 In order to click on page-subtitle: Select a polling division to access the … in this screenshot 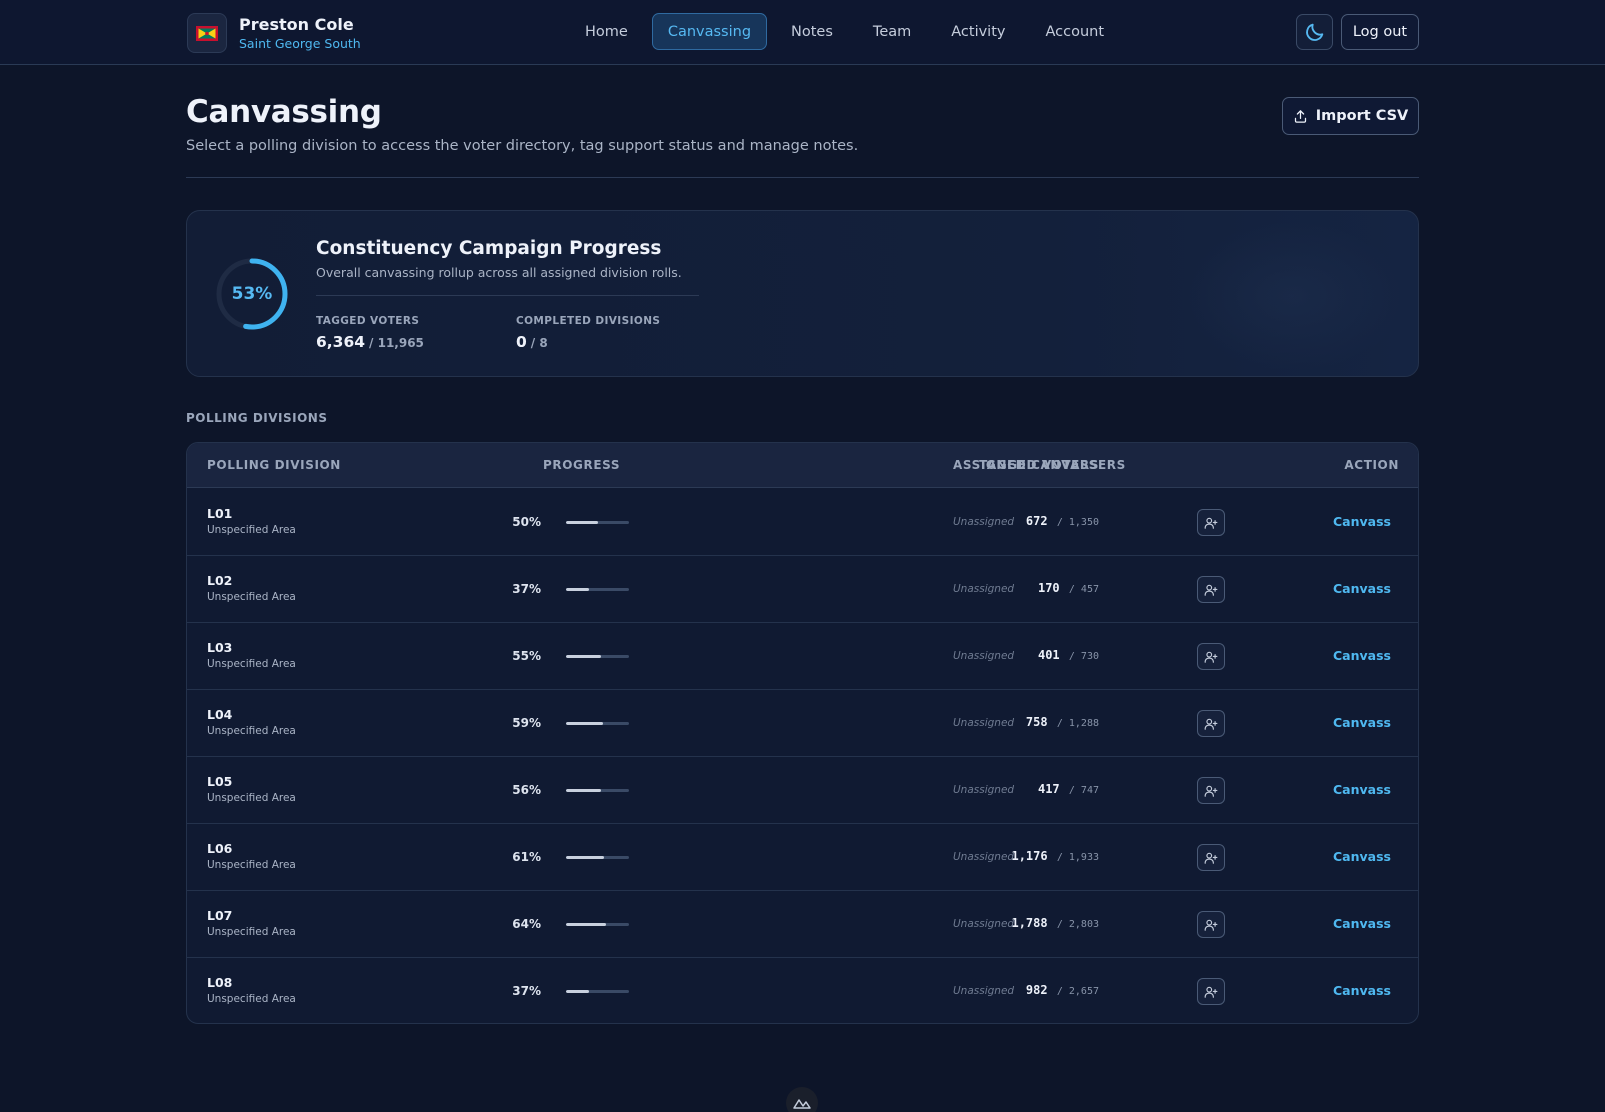, I will do `click(522, 146)`.